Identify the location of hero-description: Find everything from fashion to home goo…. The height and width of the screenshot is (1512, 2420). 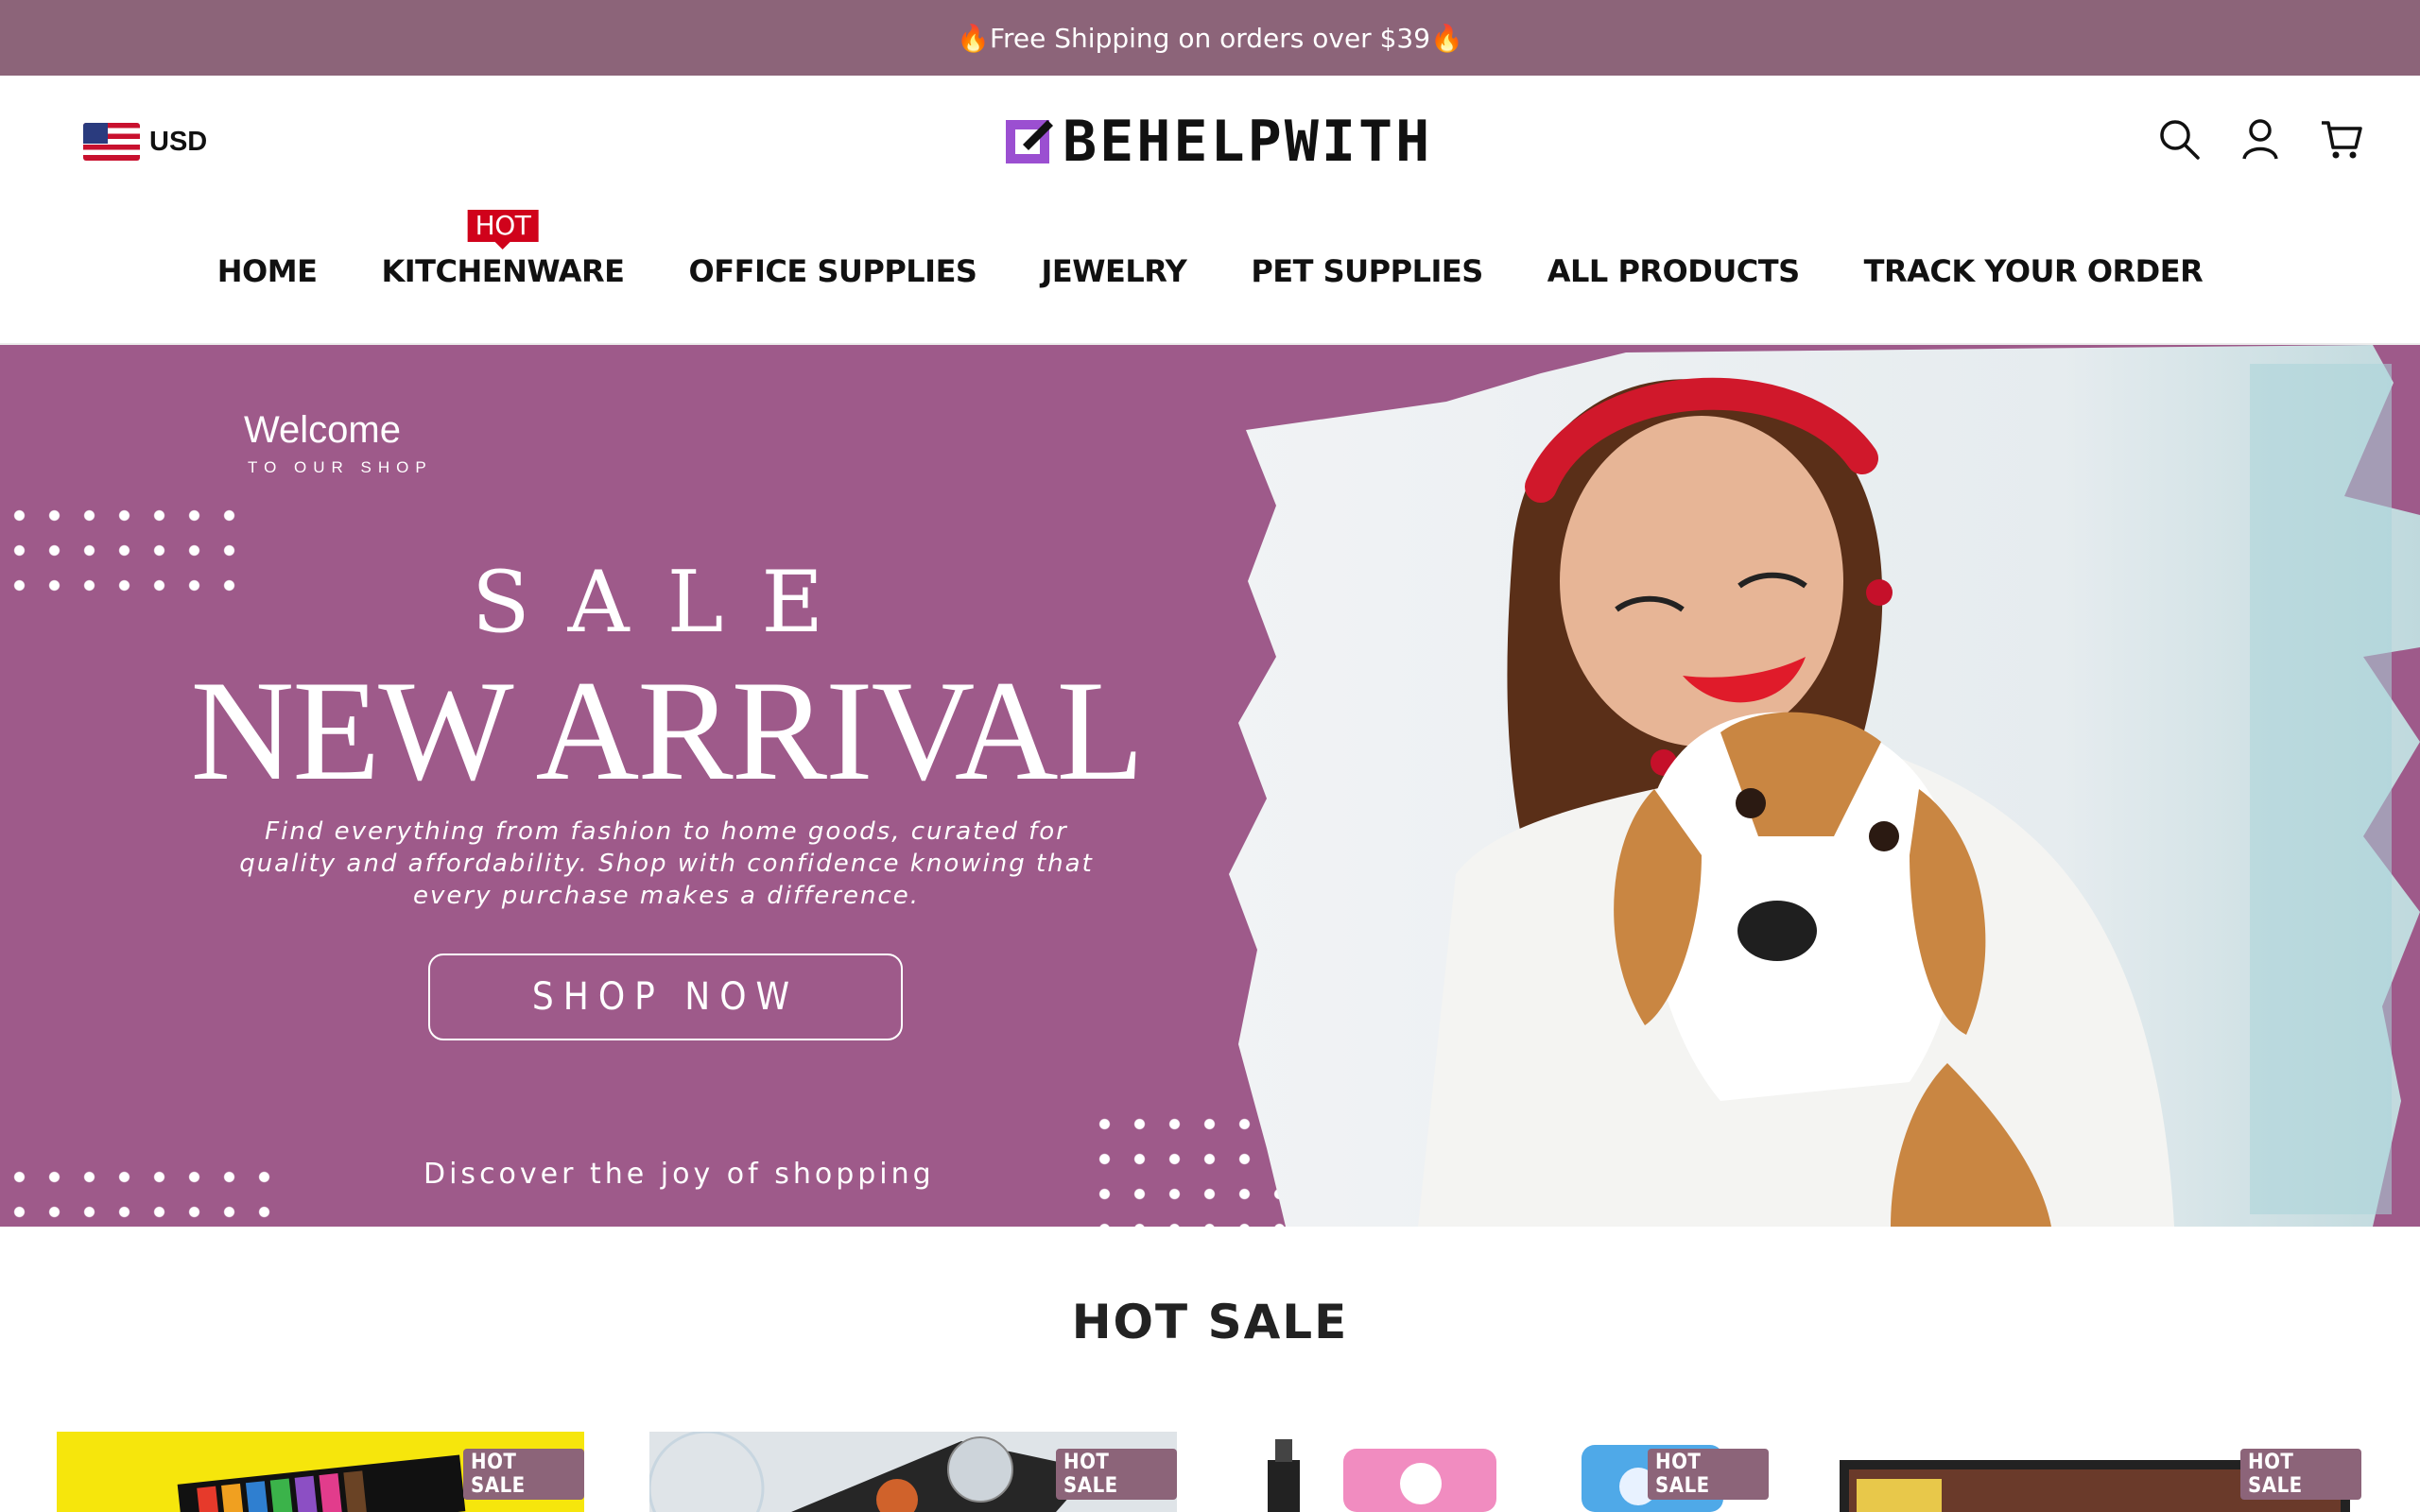
(666, 863).